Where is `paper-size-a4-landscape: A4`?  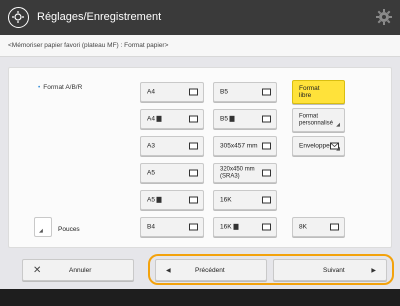 paper-size-a4-landscape: A4 is located at coordinates (172, 92).